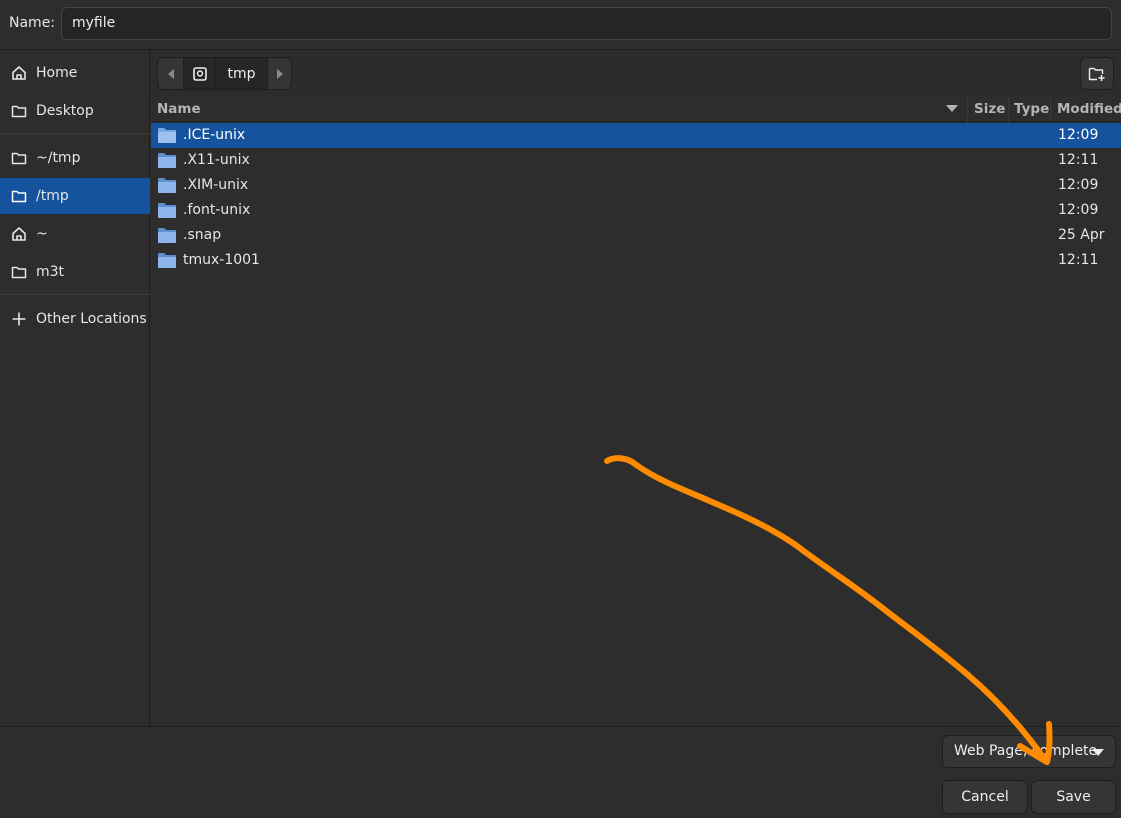 The height and width of the screenshot is (818, 1121). What do you see at coordinates (217, 210) in the screenshot?
I see `file-name: .font-unix` at bounding box center [217, 210].